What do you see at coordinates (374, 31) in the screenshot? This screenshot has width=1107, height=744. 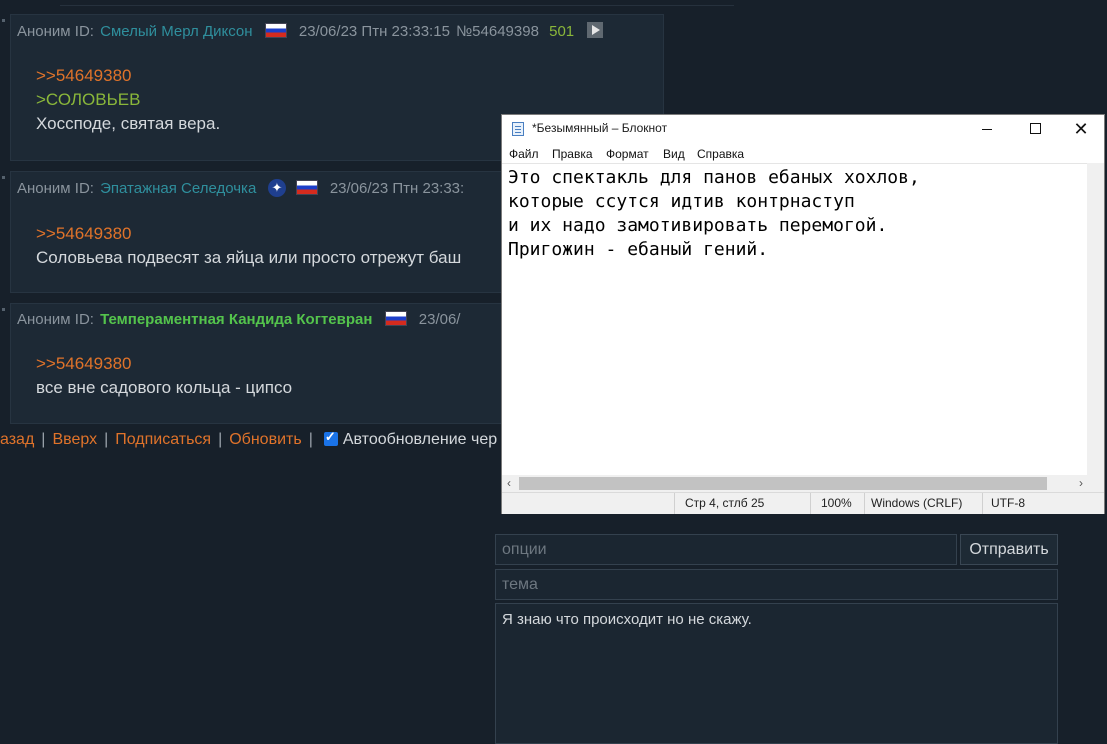 I see `post-datetime: 23/06/23 Птн 23:33:15` at bounding box center [374, 31].